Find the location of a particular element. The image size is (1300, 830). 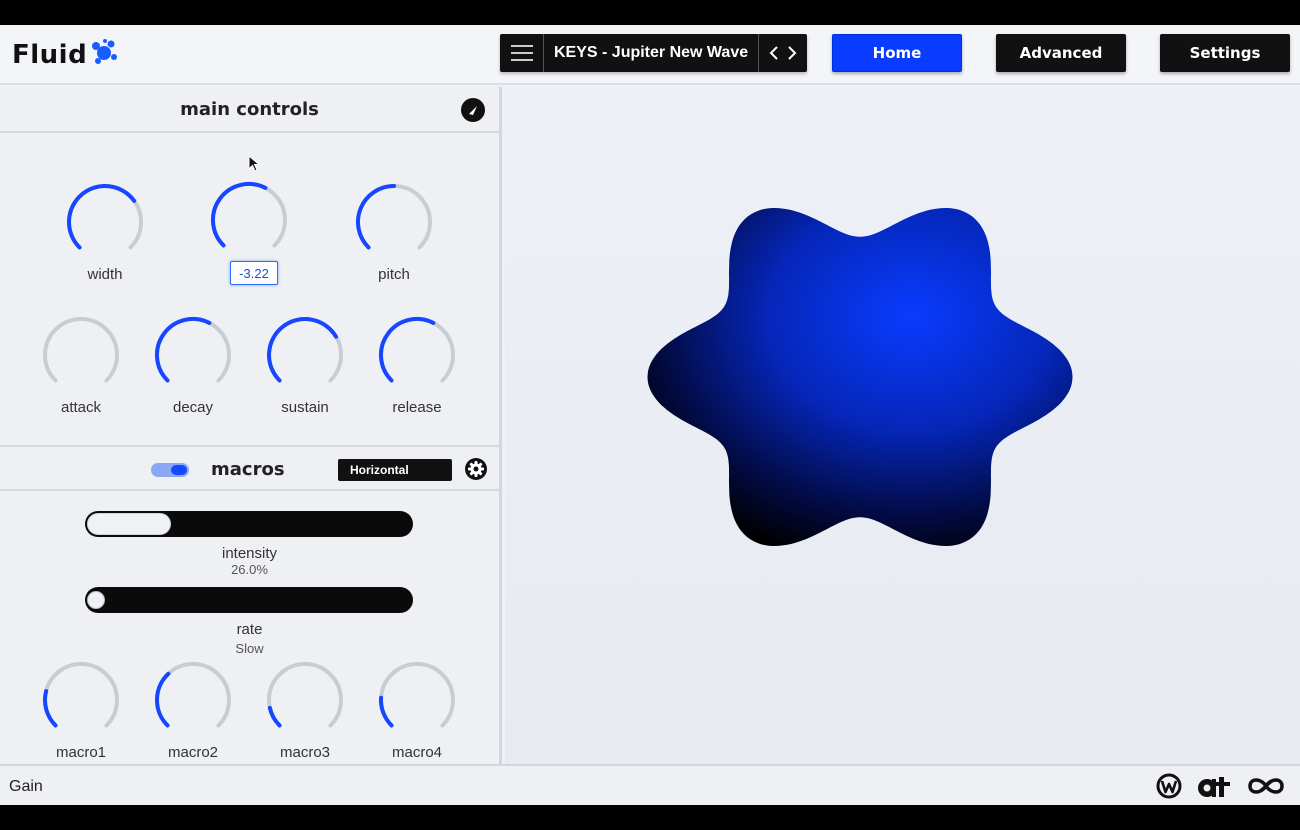

main-knob: sustain is located at coordinates (305, 370).